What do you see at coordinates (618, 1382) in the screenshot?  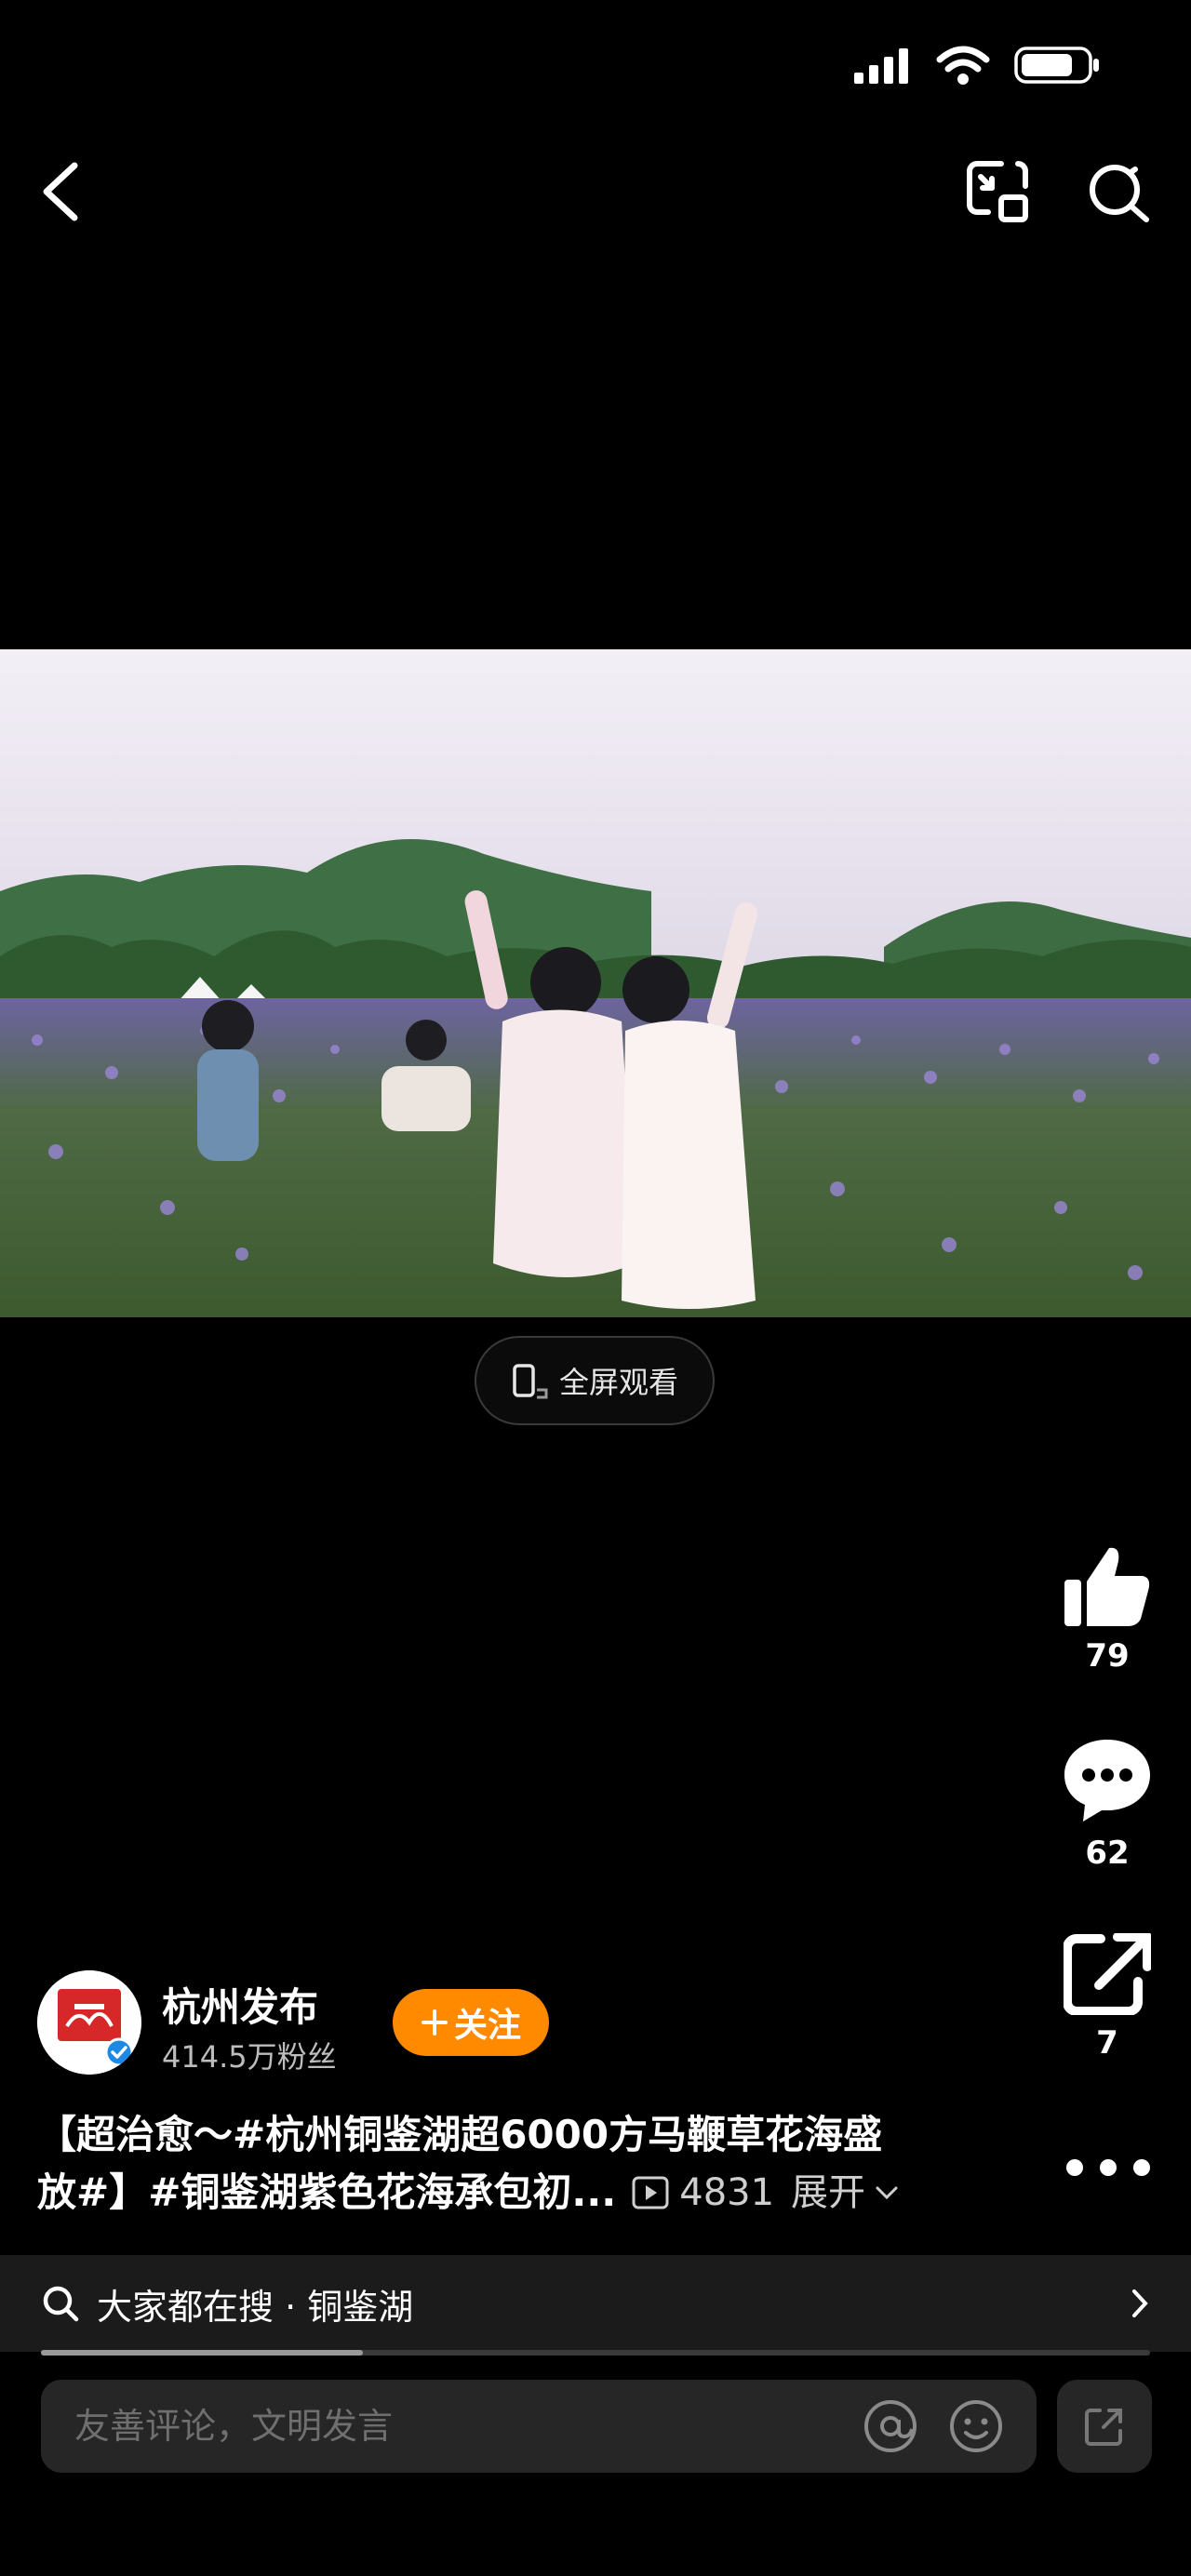 I see `fullscreen-label: 全屏观看` at bounding box center [618, 1382].